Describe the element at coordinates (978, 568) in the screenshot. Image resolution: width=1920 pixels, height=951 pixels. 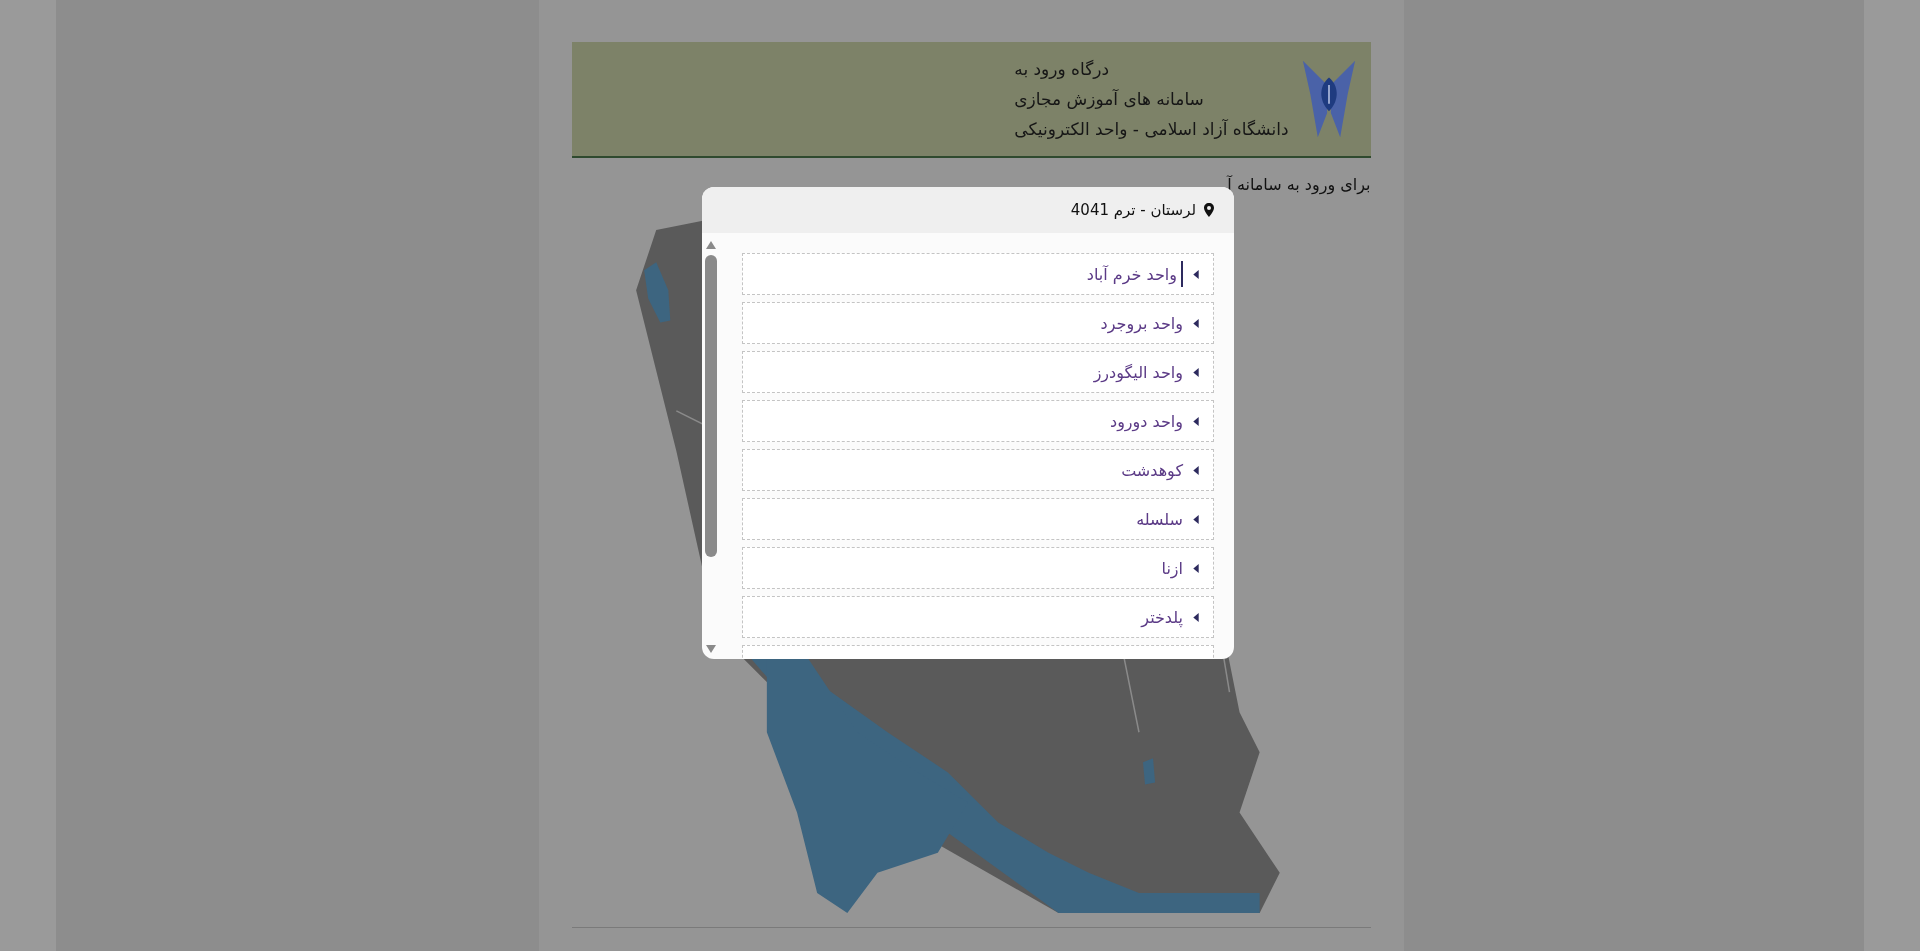
I see `list-item: ازنا` at that location.